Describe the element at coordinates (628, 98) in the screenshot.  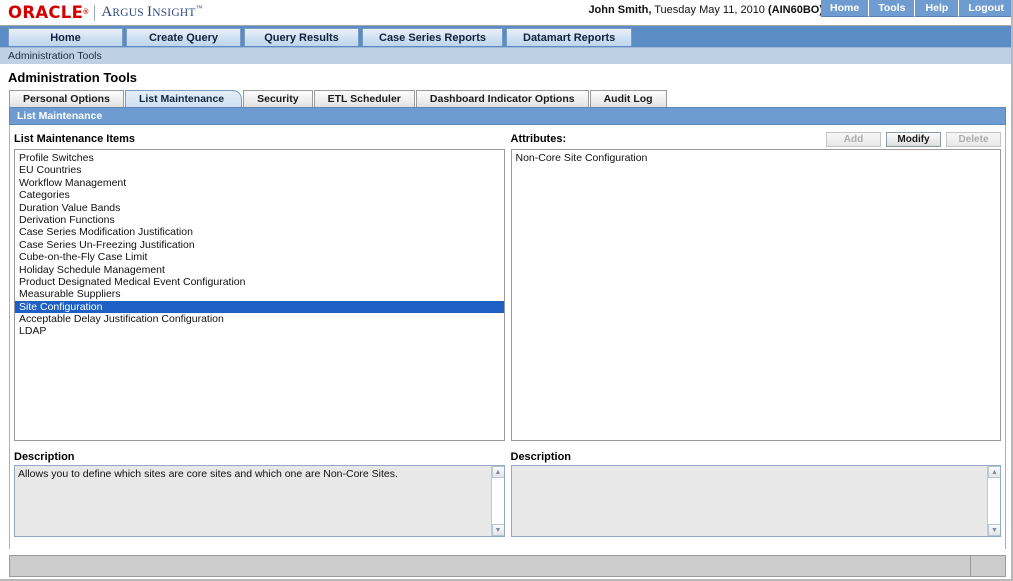
I see `tab-audit-log: Audit Log` at that location.